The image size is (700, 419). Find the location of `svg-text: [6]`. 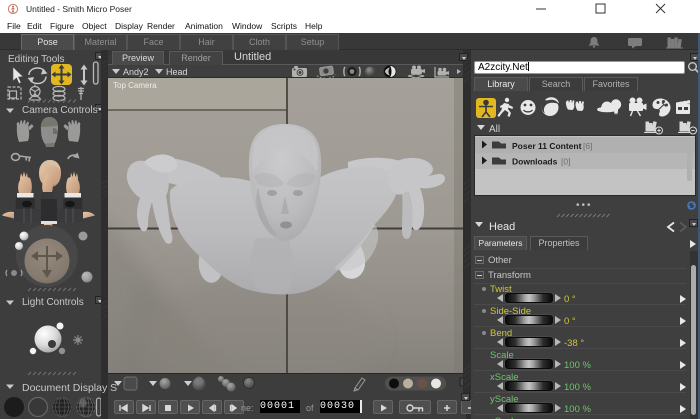

svg-text: [6] is located at coordinates (587, 146).